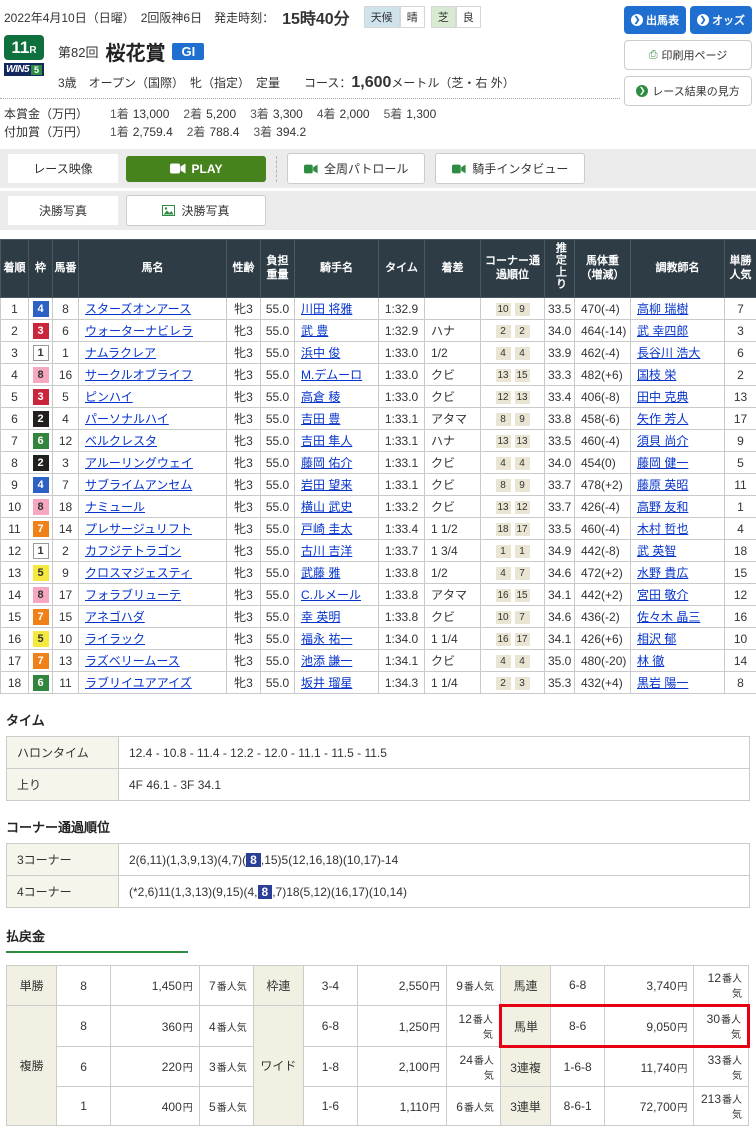 The width and height of the screenshot is (756, 1126). I want to click on horse-name-link: サークルオブライフ, so click(139, 375).